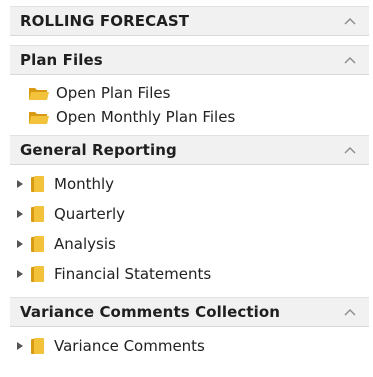  Describe the element at coordinates (189, 184) in the screenshot. I see `tree-item-monthly: Monthly` at that location.